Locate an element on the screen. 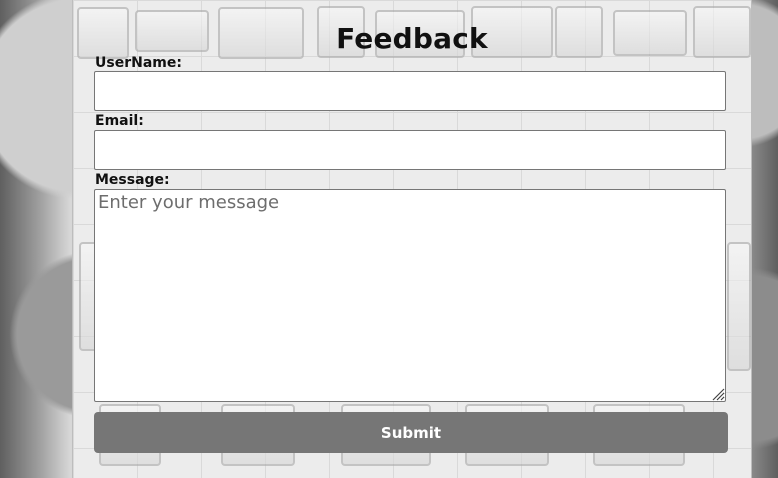 The image size is (778, 478). submit-button: Submit is located at coordinates (411, 432).